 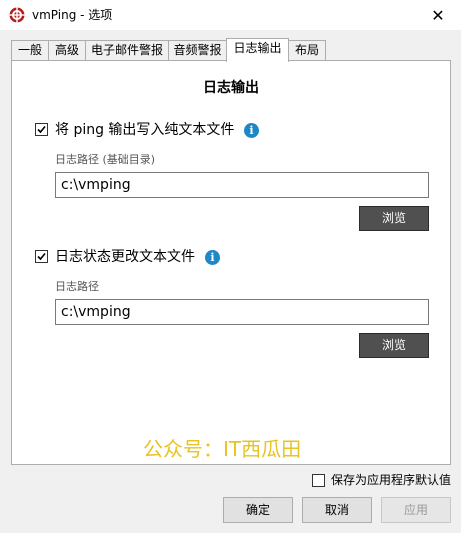 I want to click on tab-general: 一般, so click(x=30, y=50).